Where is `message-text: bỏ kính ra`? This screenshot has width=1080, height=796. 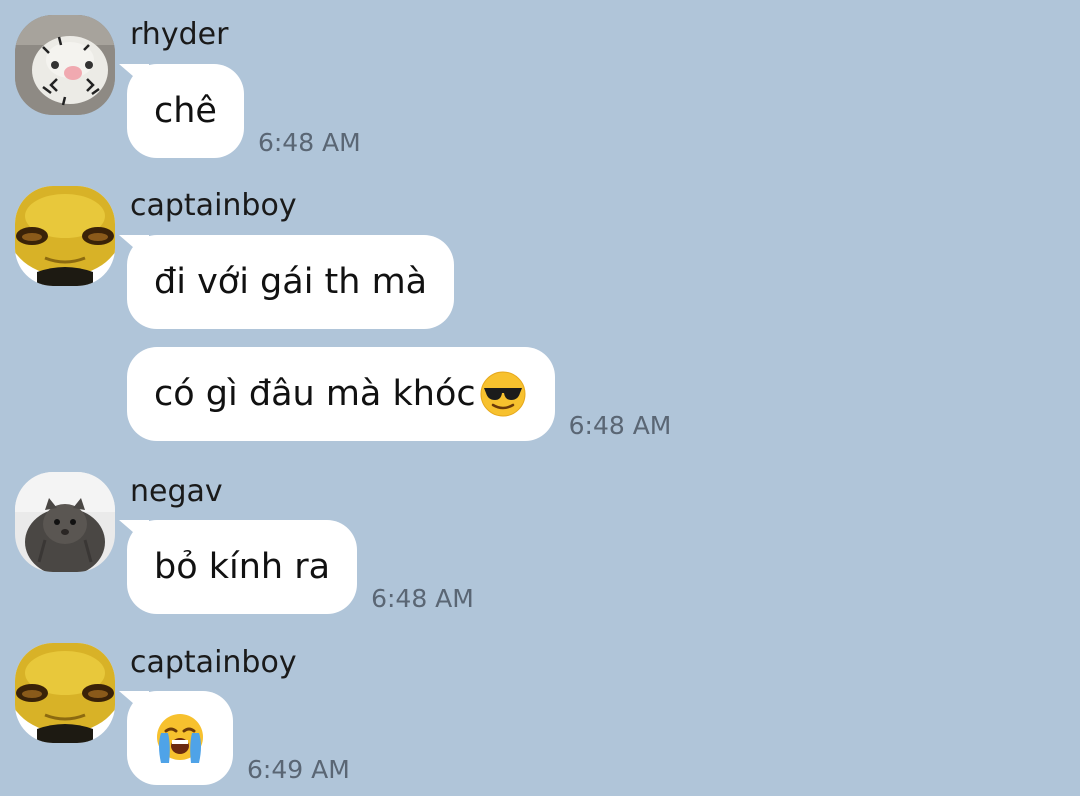 message-text: bỏ kính ra is located at coordinates (242, 567).